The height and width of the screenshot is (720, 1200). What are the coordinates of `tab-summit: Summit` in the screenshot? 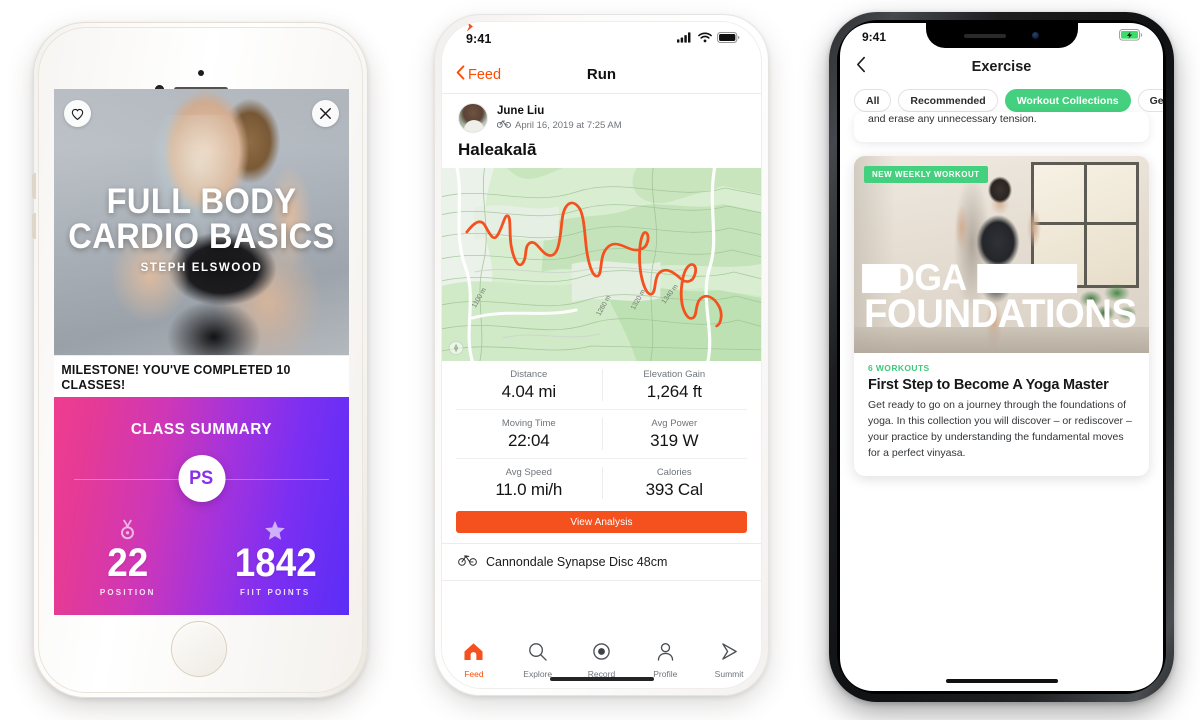 It's located at (729, 660).